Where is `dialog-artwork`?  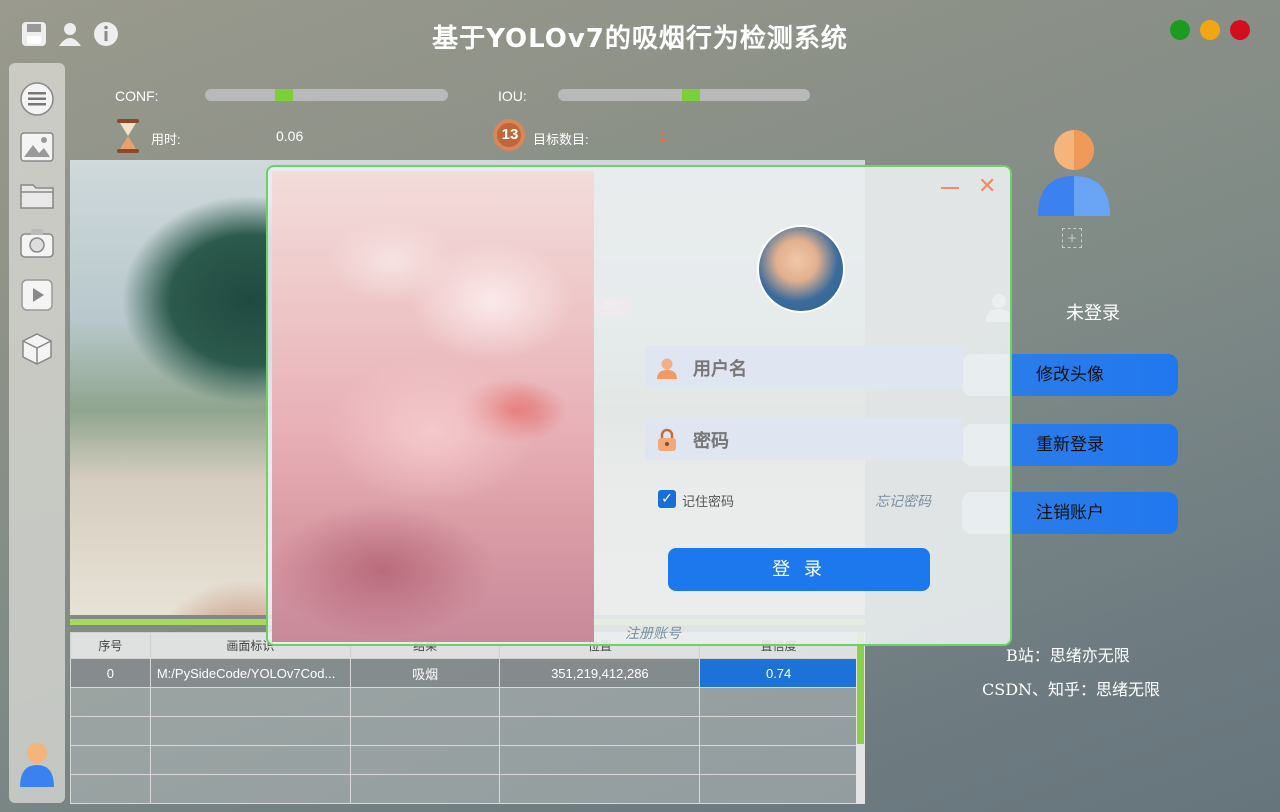
dialog-artwork is located at coordinates (433, 406).